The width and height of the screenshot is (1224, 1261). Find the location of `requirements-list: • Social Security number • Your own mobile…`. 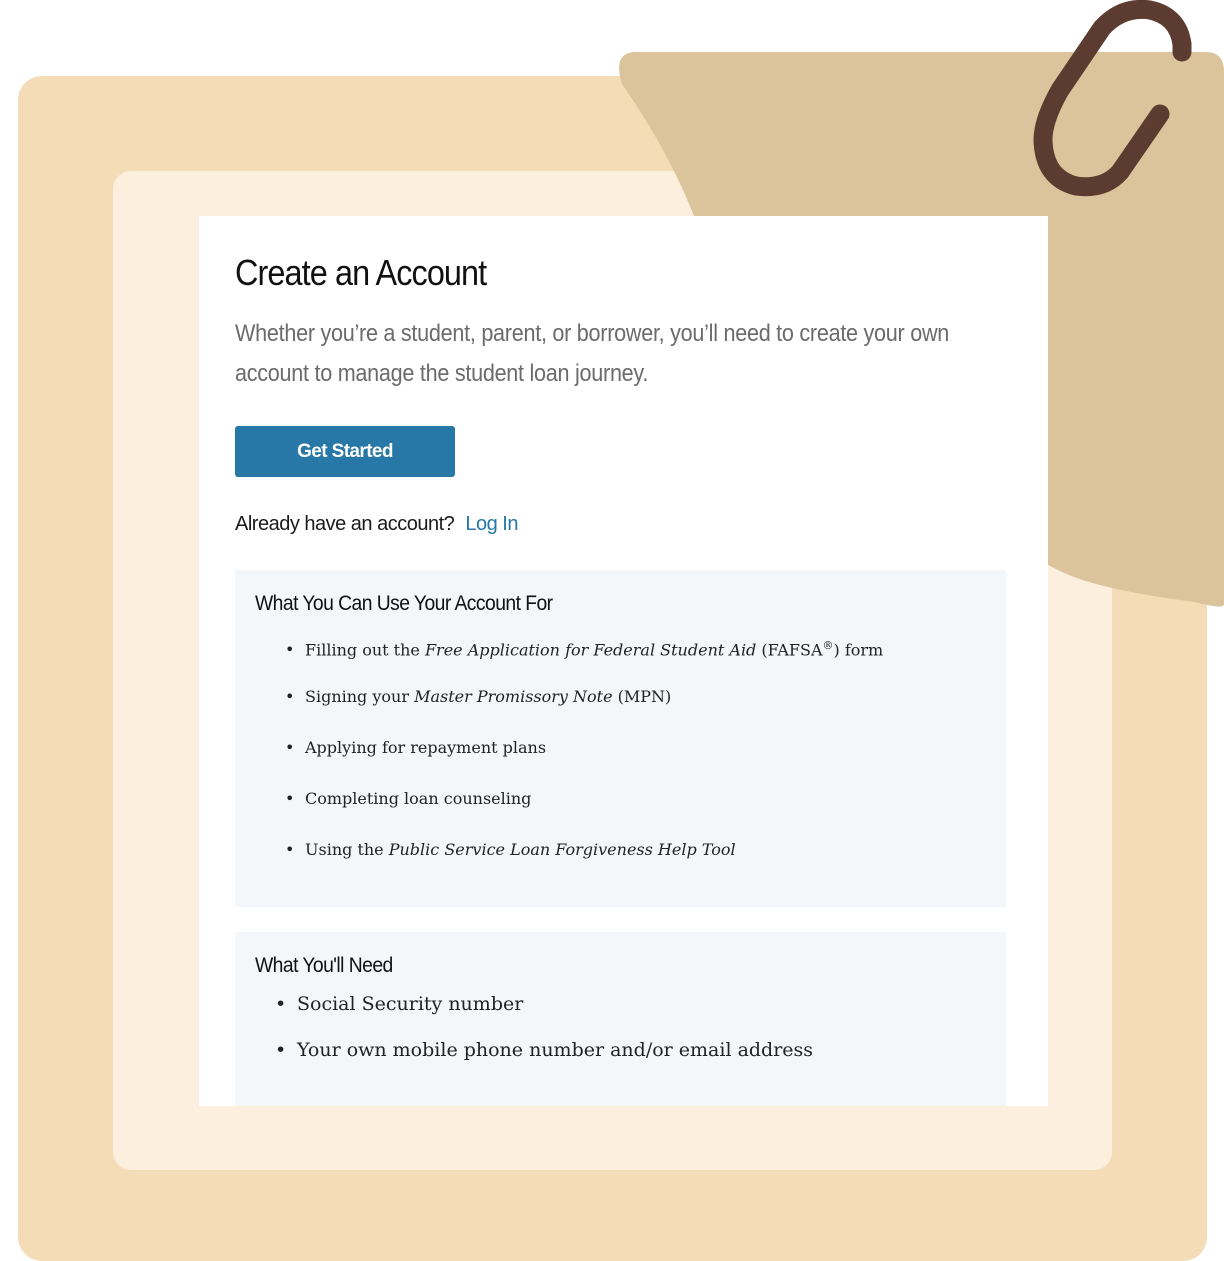

requirements-list: • Social Security number • Your own mobile… is located at coordinates (620, 1038).